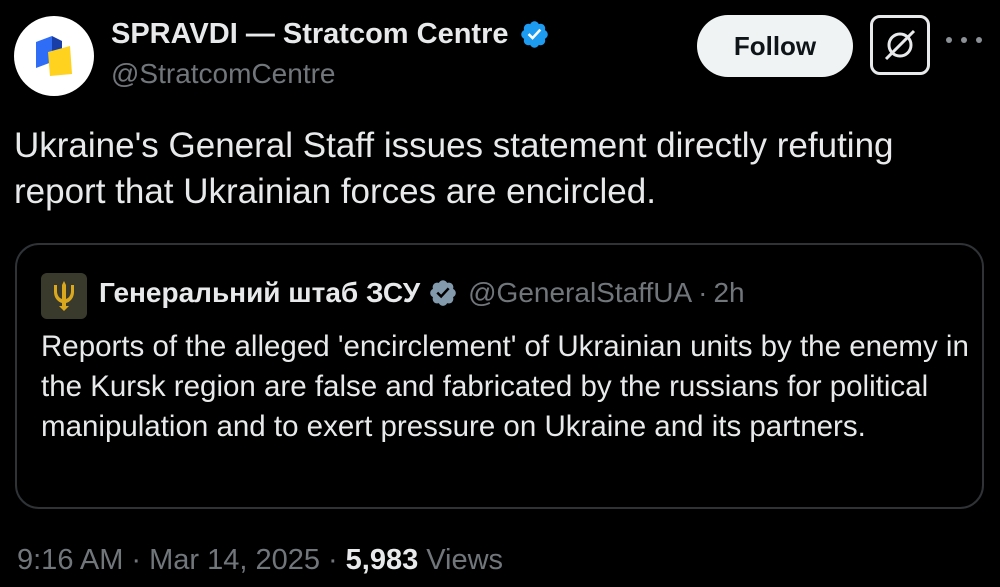  I want to click on trident-emblem-icon, so click(64, 296).